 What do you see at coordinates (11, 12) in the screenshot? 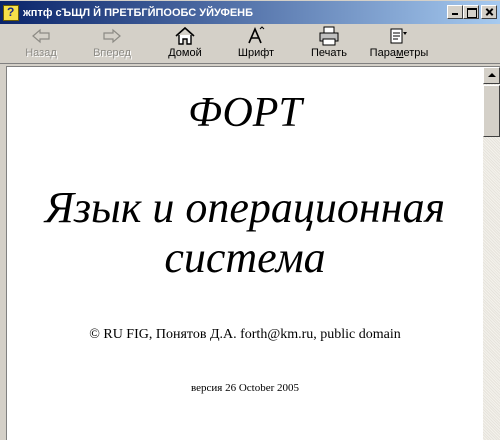
I see `help-file-icon` at bounding box center [11, 12].